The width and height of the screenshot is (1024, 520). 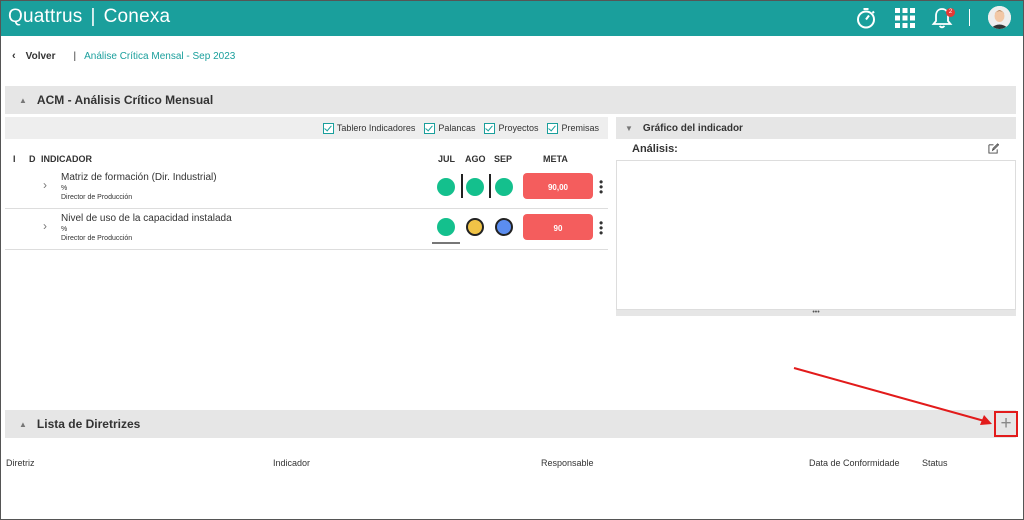 I want to click on grafico-panel-header: ▼ Gráfico del indicador, so click(x=816, y=128).